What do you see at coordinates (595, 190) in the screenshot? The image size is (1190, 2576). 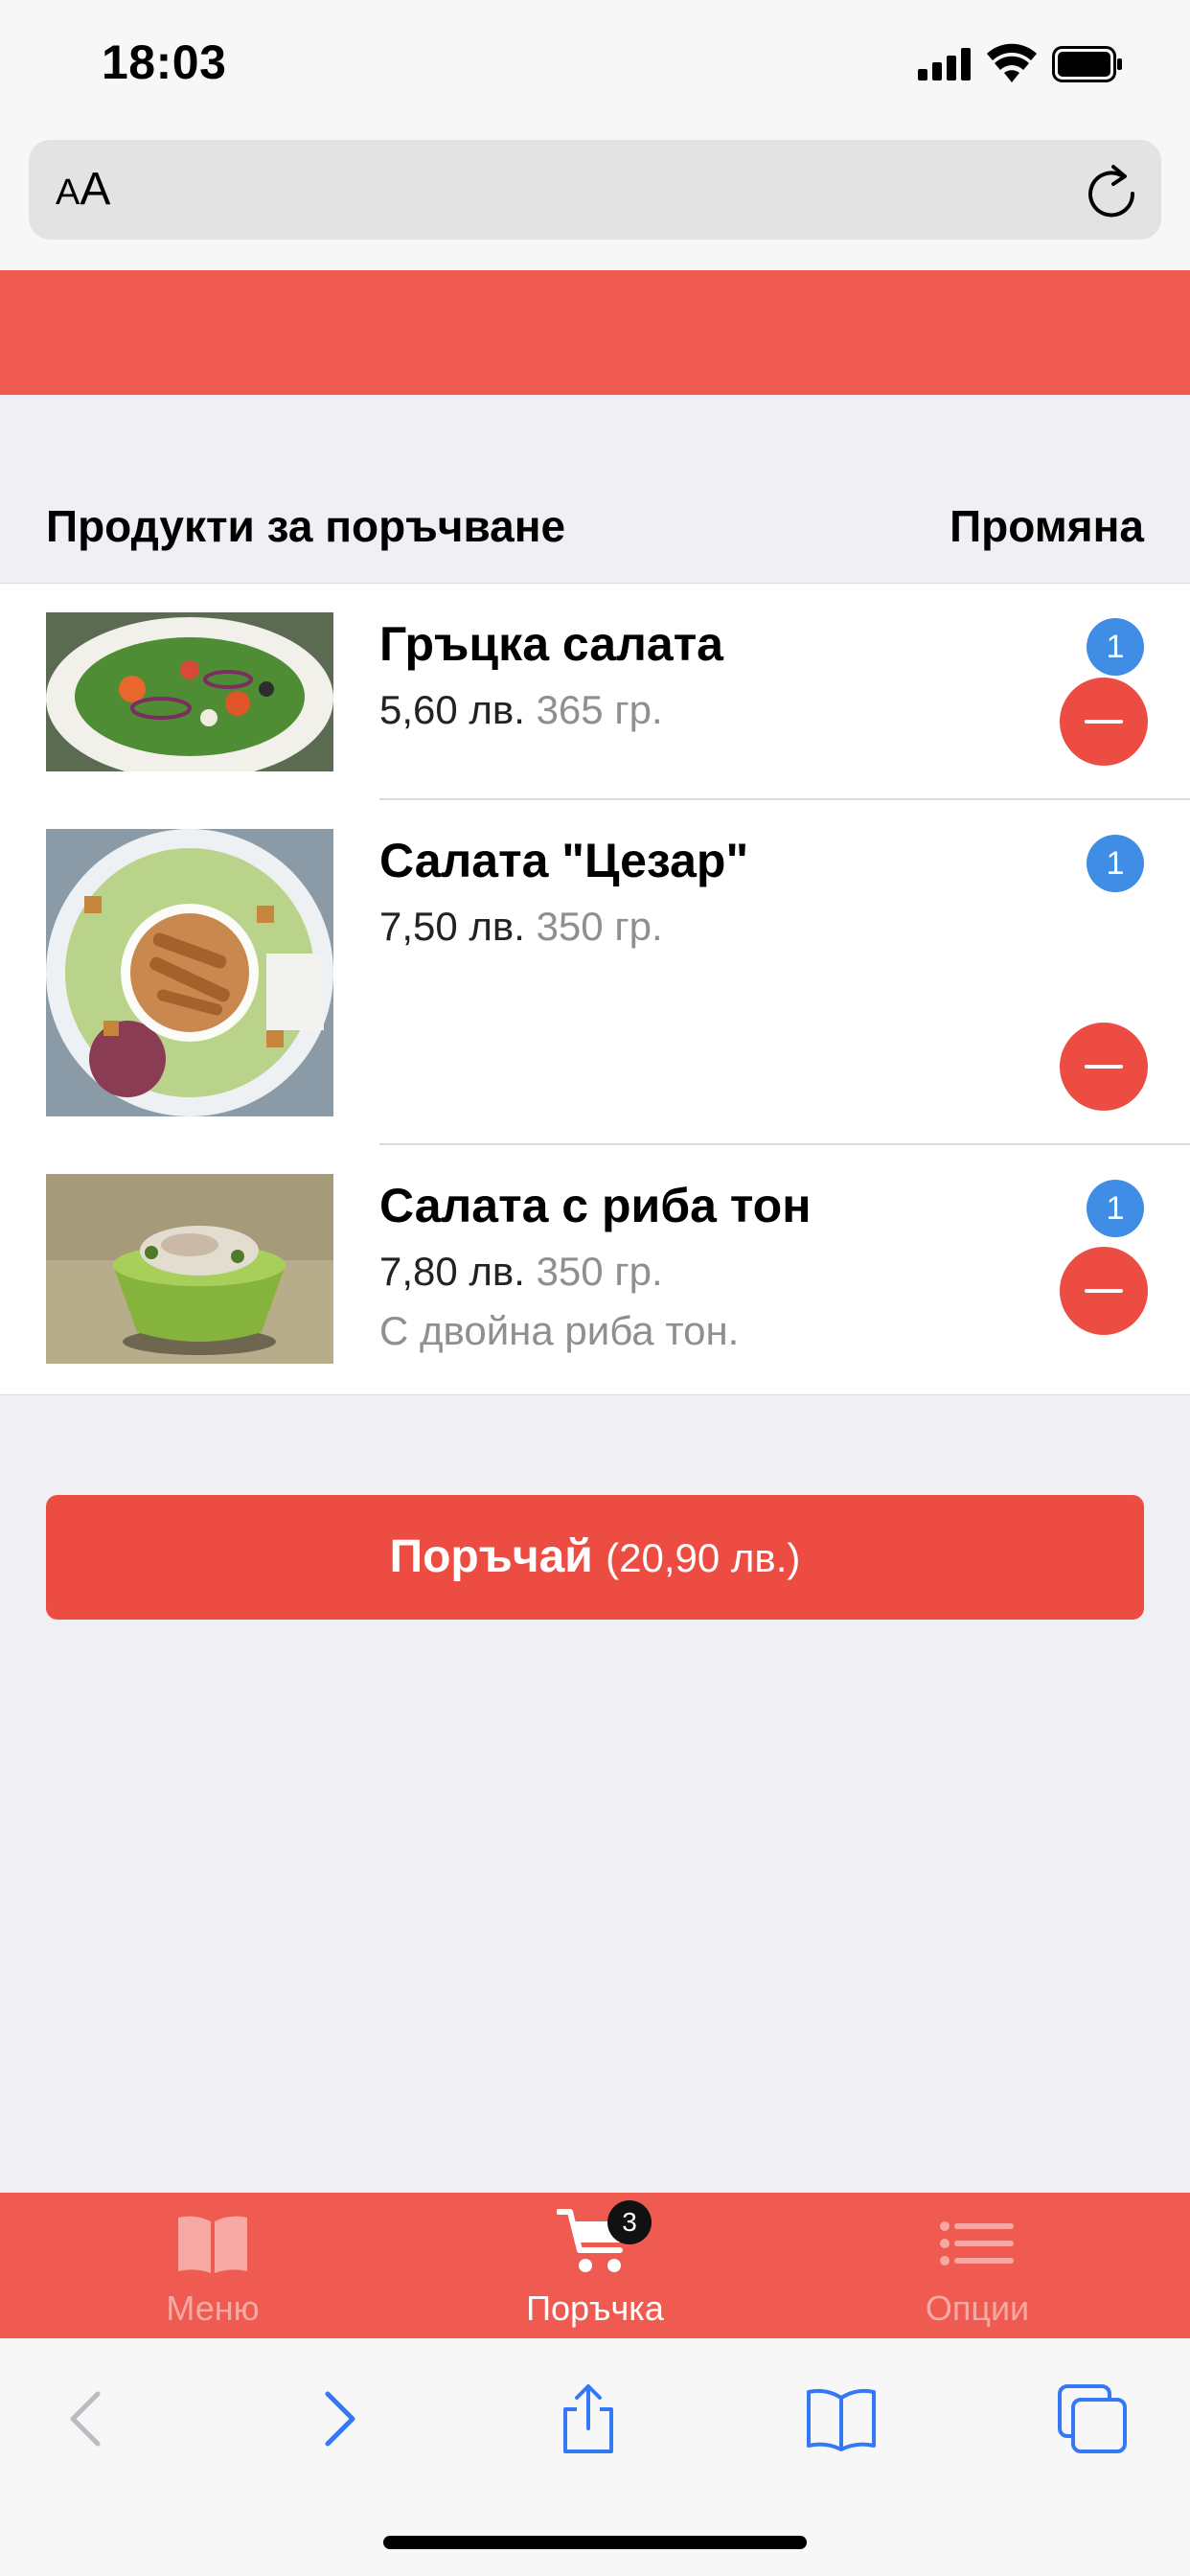 I see `address-bar` at bounding box center [595, 190].